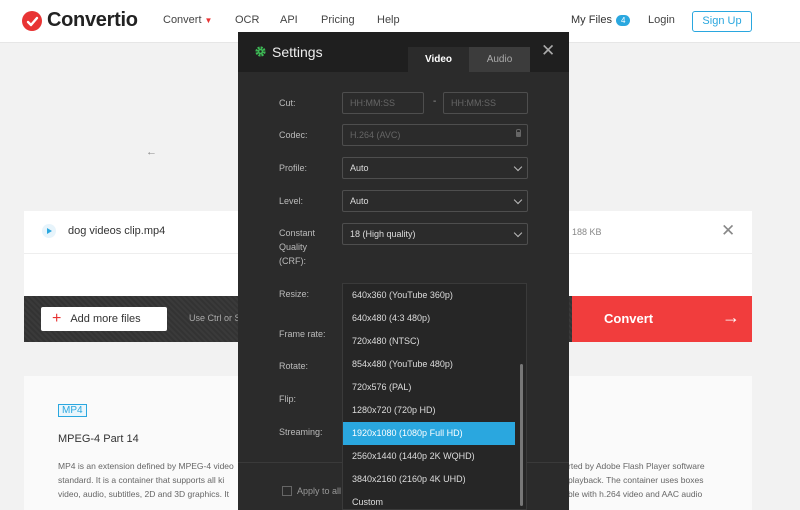  Describe the element at coordinates (591, 20) in the screenshot. I see `my-files-label: My Files` at that location.